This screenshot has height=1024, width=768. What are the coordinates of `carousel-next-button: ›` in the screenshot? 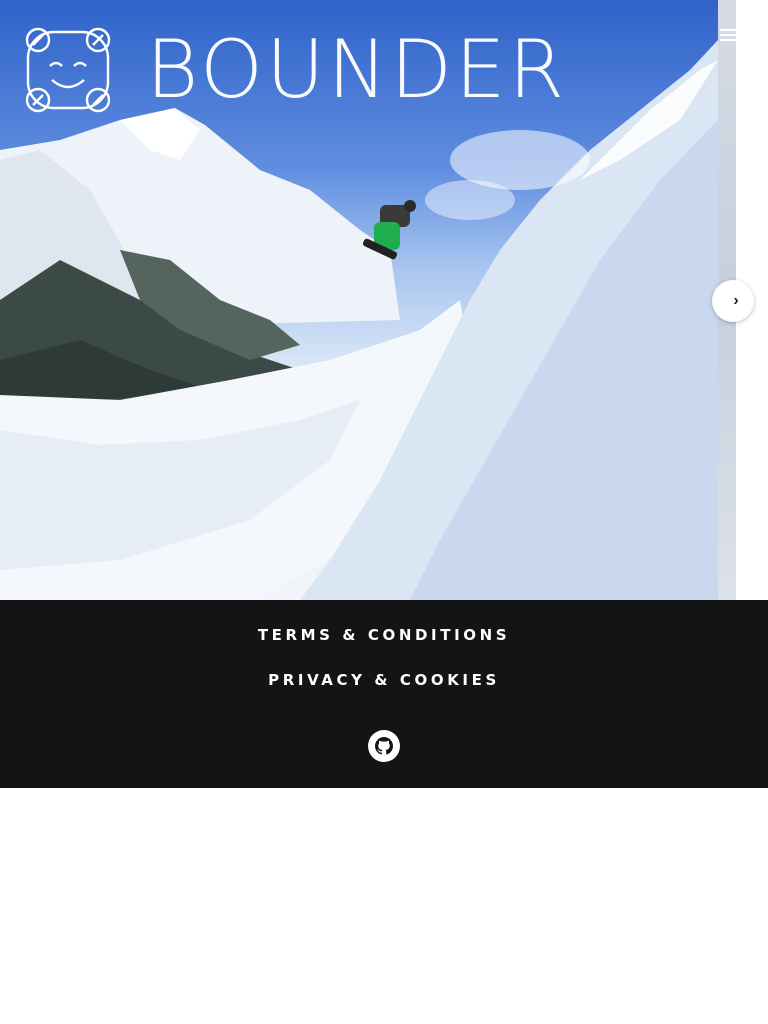 It's located at (733, 301).